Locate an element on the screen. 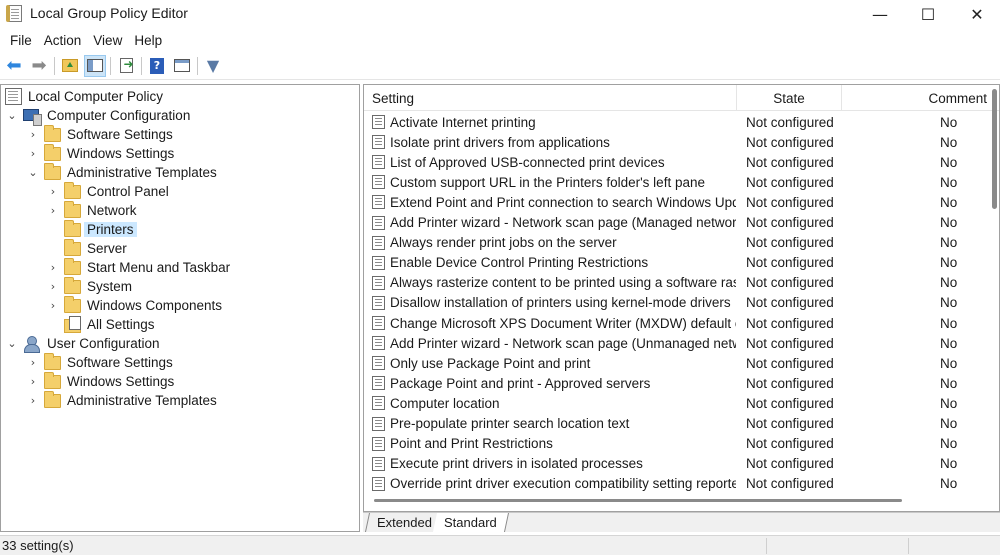 This screenshot has width=1000, height=555. tree-item-cc-software-settings: › Software Settings is located at coordinates (101, 134).